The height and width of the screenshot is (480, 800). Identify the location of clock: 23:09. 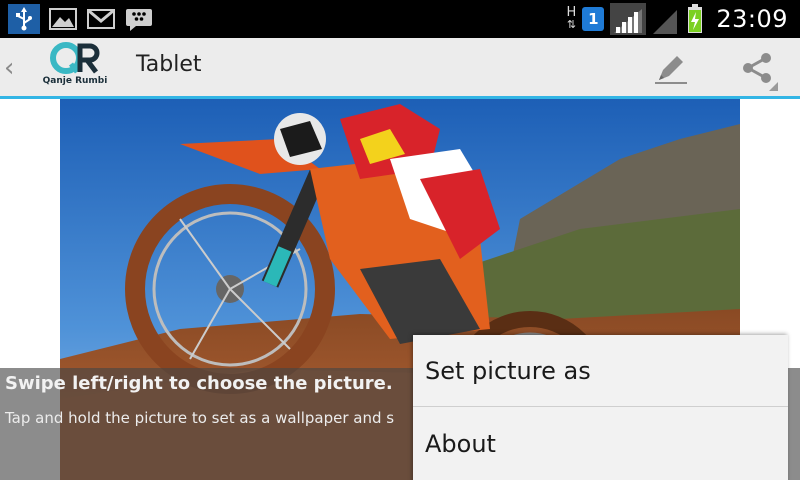
(752, 19).